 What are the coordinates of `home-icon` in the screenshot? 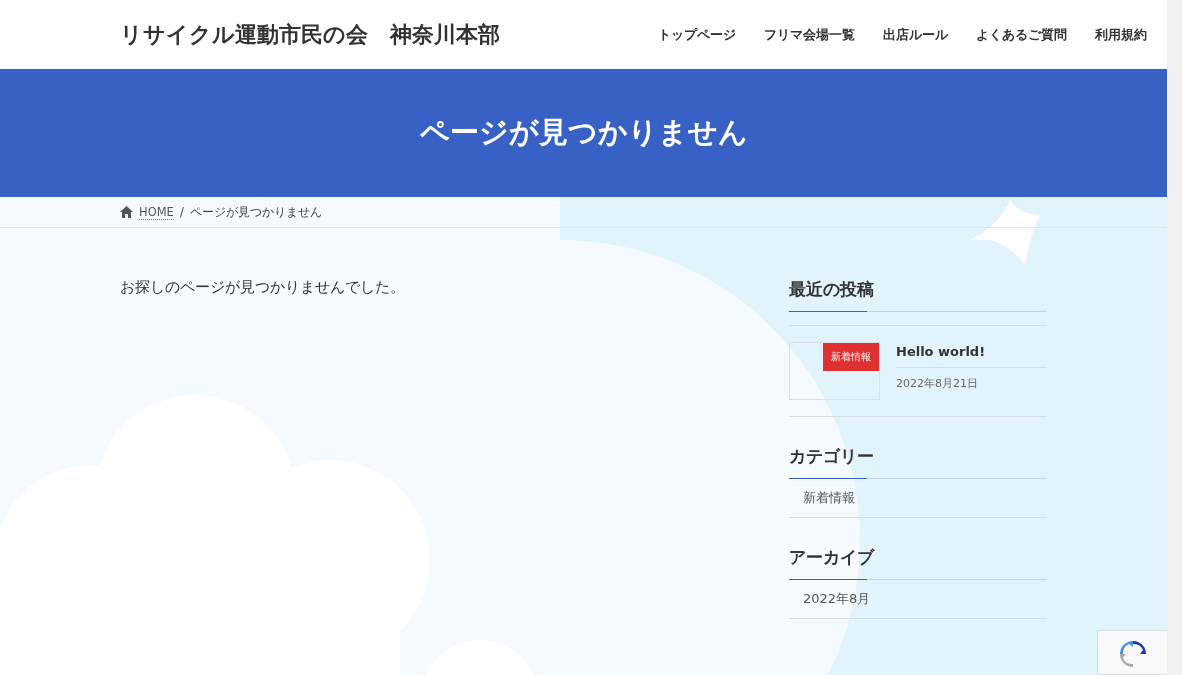 It's located at (126, 212).